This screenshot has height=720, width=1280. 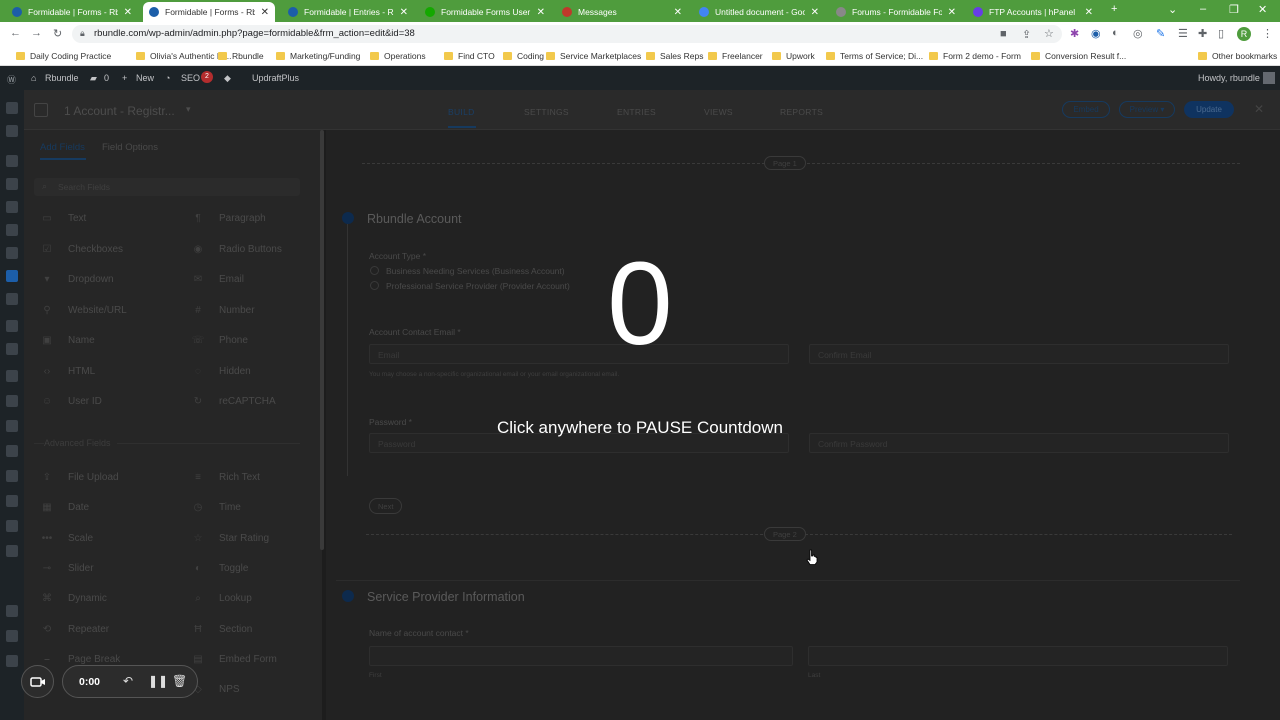 What do you see at coordinates (241, 56) in the screenshot?
I see `bookmark-item: Rbundle` at bounding box center [241, 56].